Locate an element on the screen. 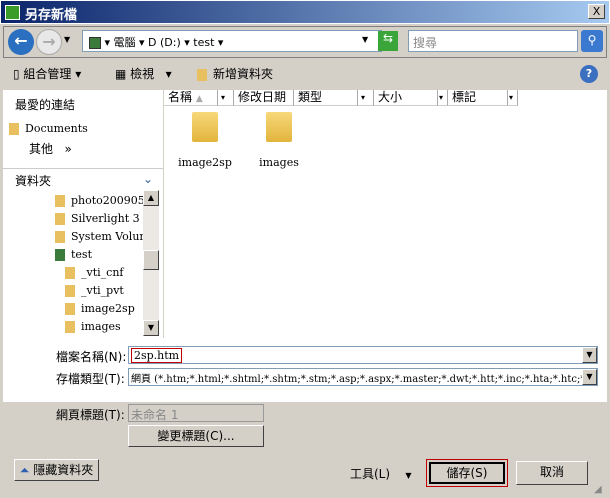 The width and height of the screenshot is (610, 498). tree-scrollbar: ▲ ▼ is located at coordinates (151, 263).